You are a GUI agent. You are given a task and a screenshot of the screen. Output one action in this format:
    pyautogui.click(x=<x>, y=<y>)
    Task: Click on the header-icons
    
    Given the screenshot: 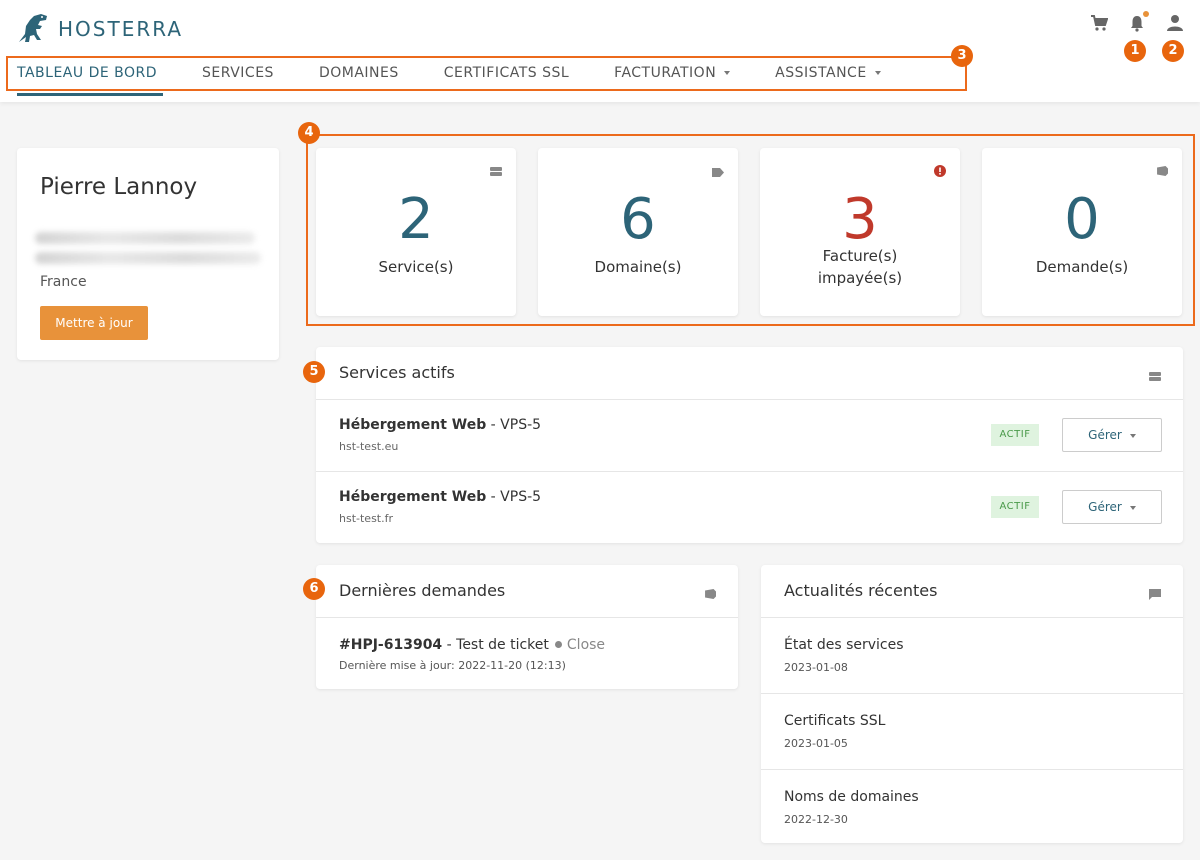 What is the action you would take?
    pyautogui.click(x=1137, y=21)
    